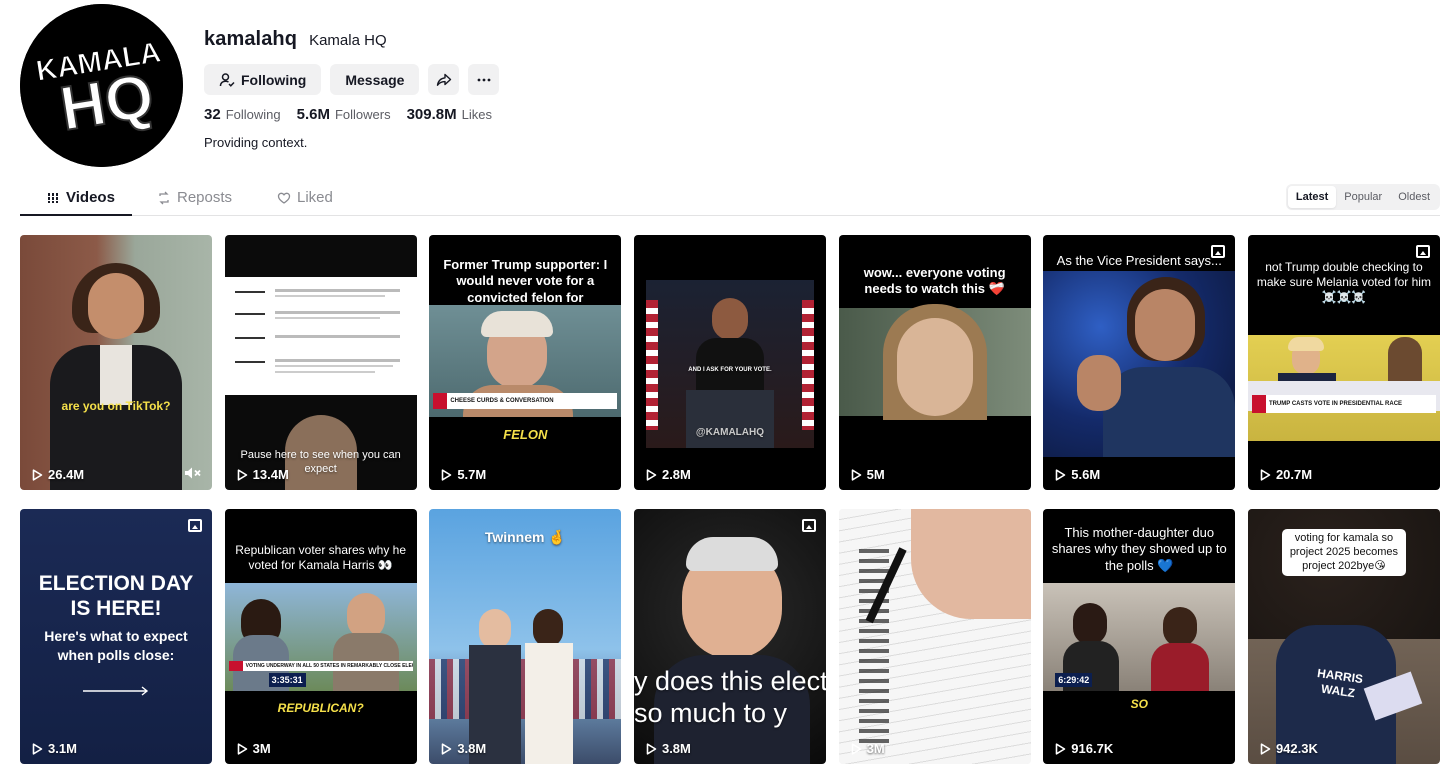 Image resolution: width=1456 pixels, height=774 pixels. I want to click on view-count: 916.7K, so click(1084, 748).